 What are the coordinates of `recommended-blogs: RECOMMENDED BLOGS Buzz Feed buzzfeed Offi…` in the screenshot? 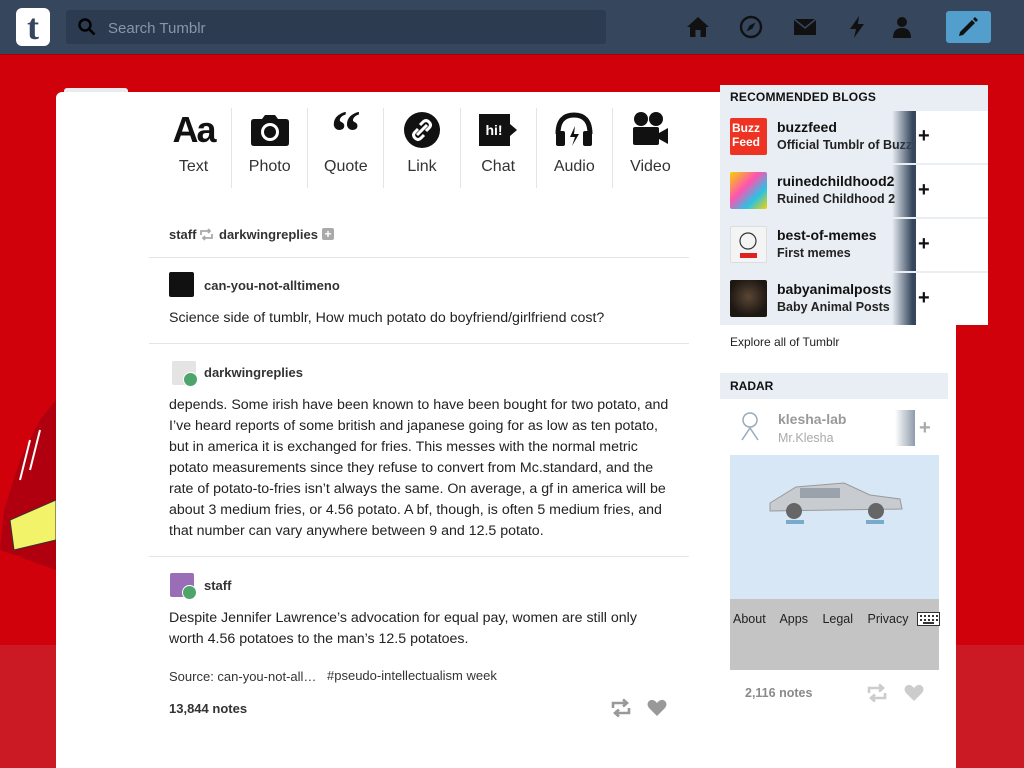 It's located at (854, 205).